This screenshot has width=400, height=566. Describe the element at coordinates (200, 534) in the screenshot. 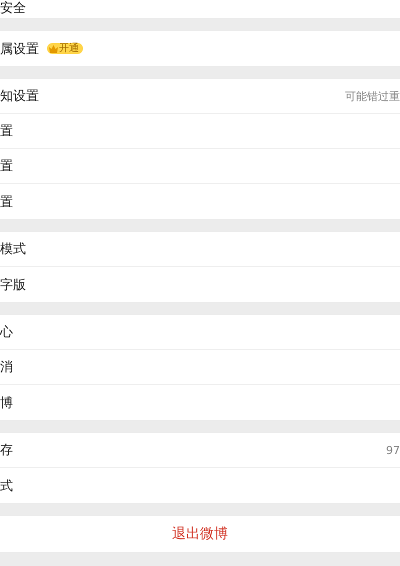

I see `logout-button: 退出微博` at that location.